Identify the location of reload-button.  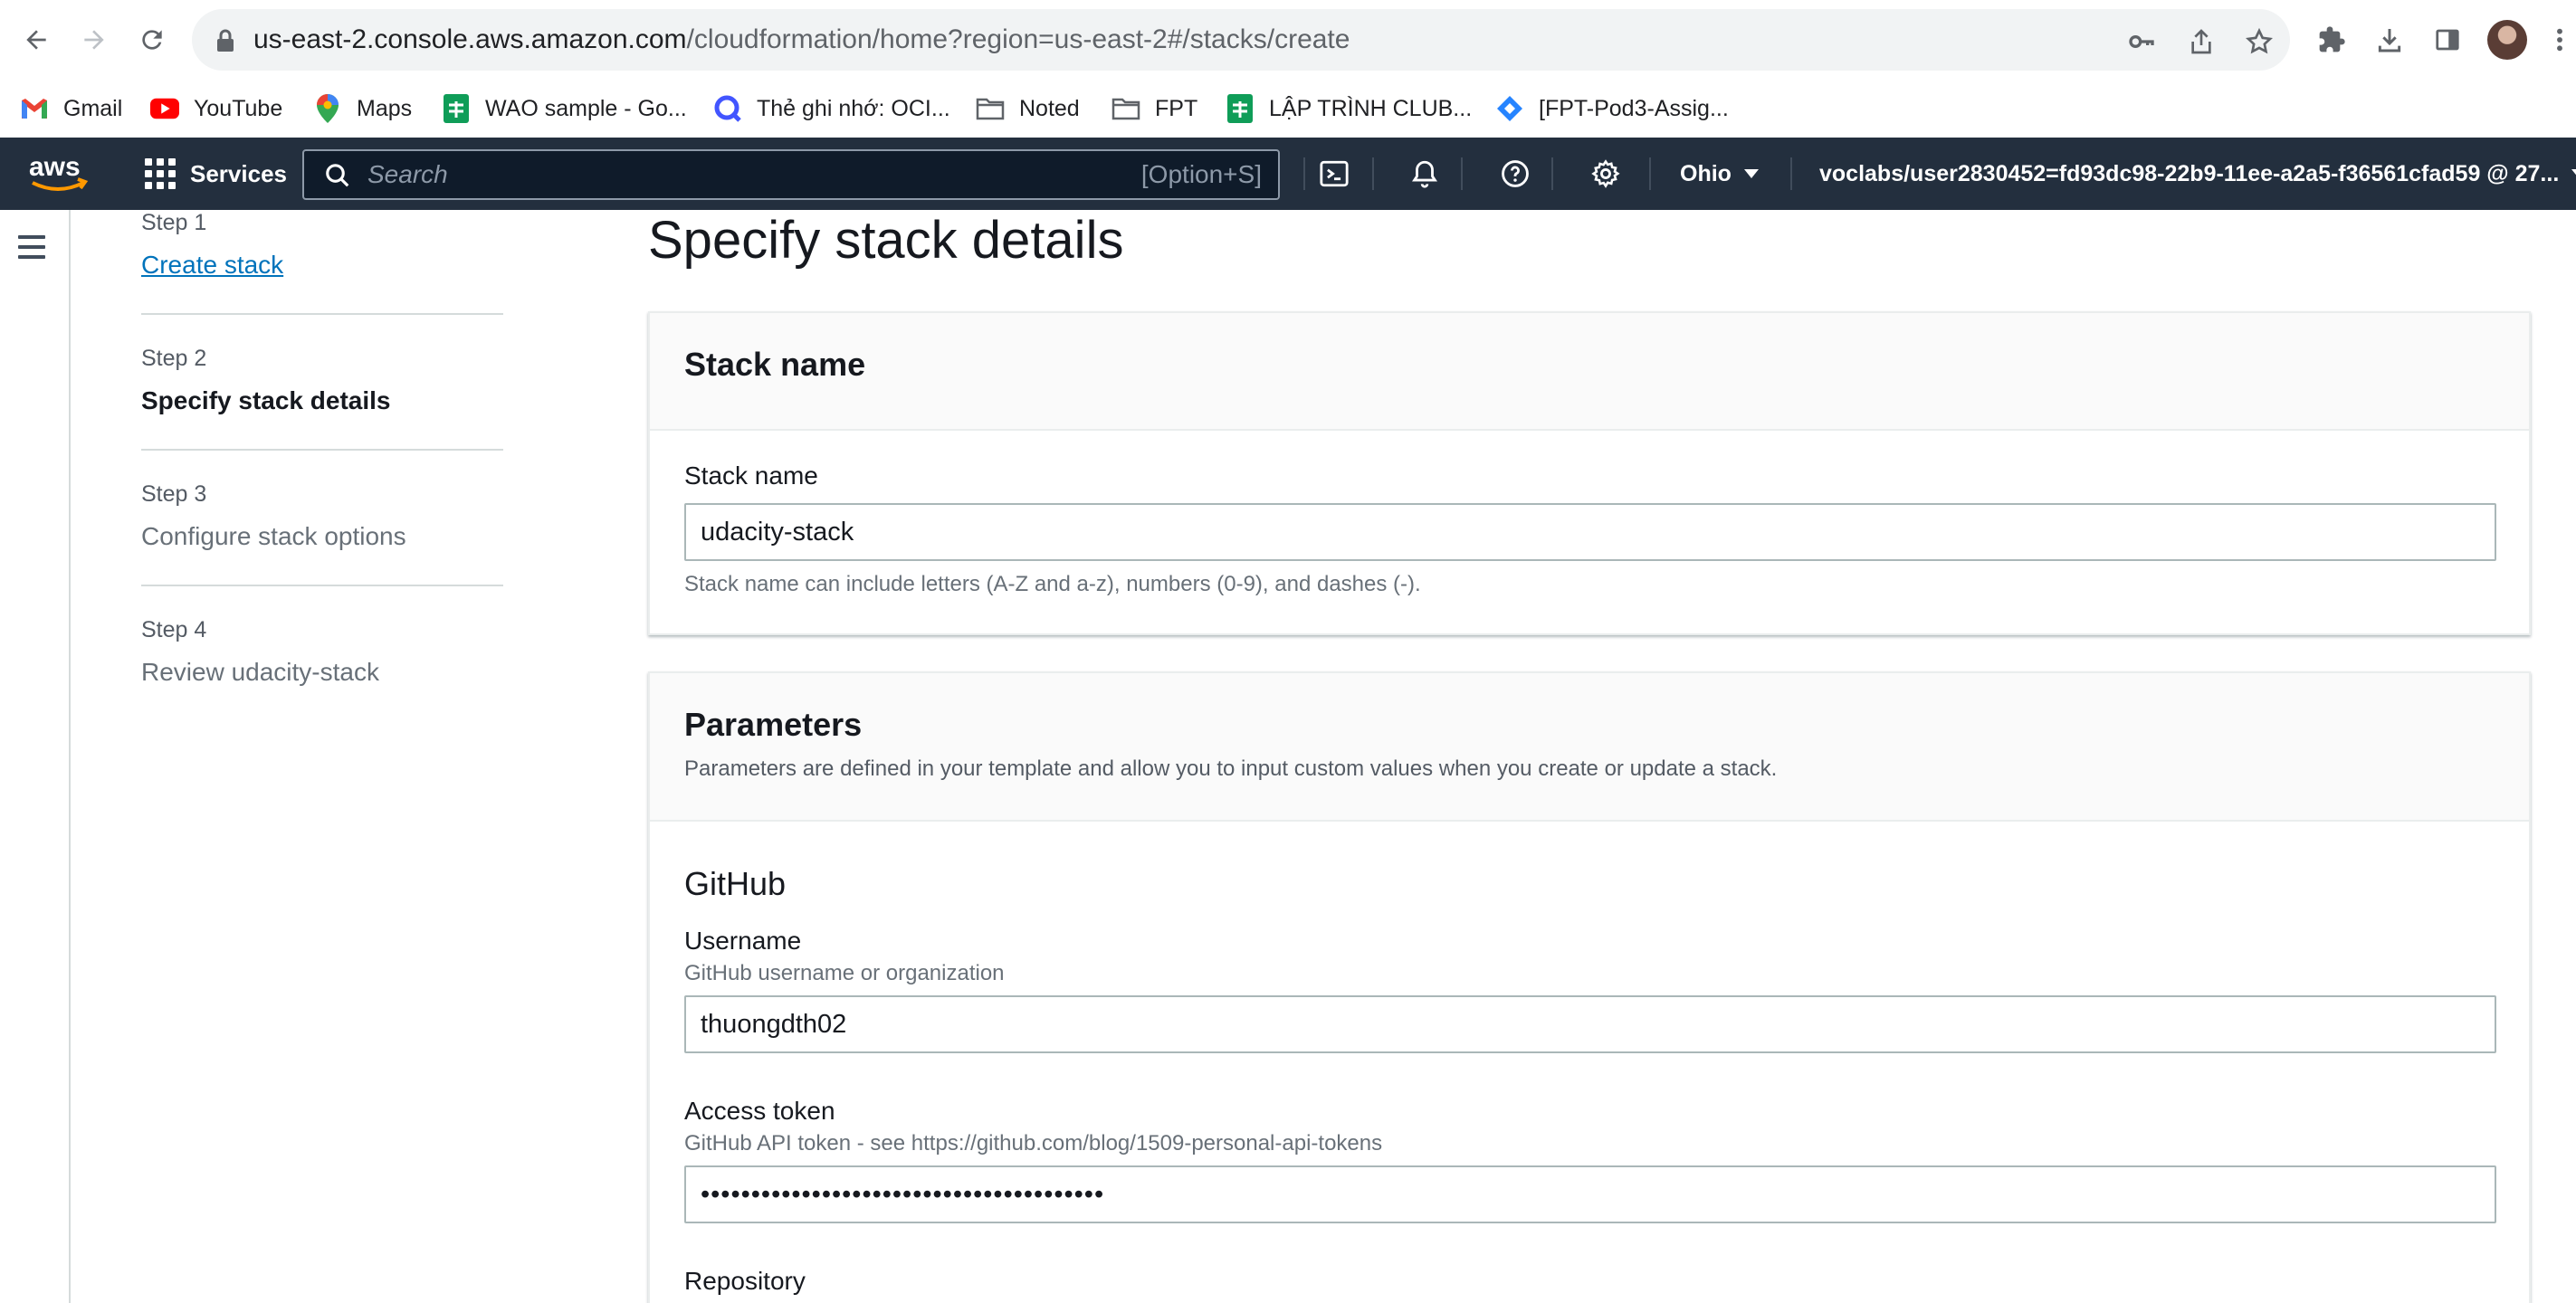
(152, 40).